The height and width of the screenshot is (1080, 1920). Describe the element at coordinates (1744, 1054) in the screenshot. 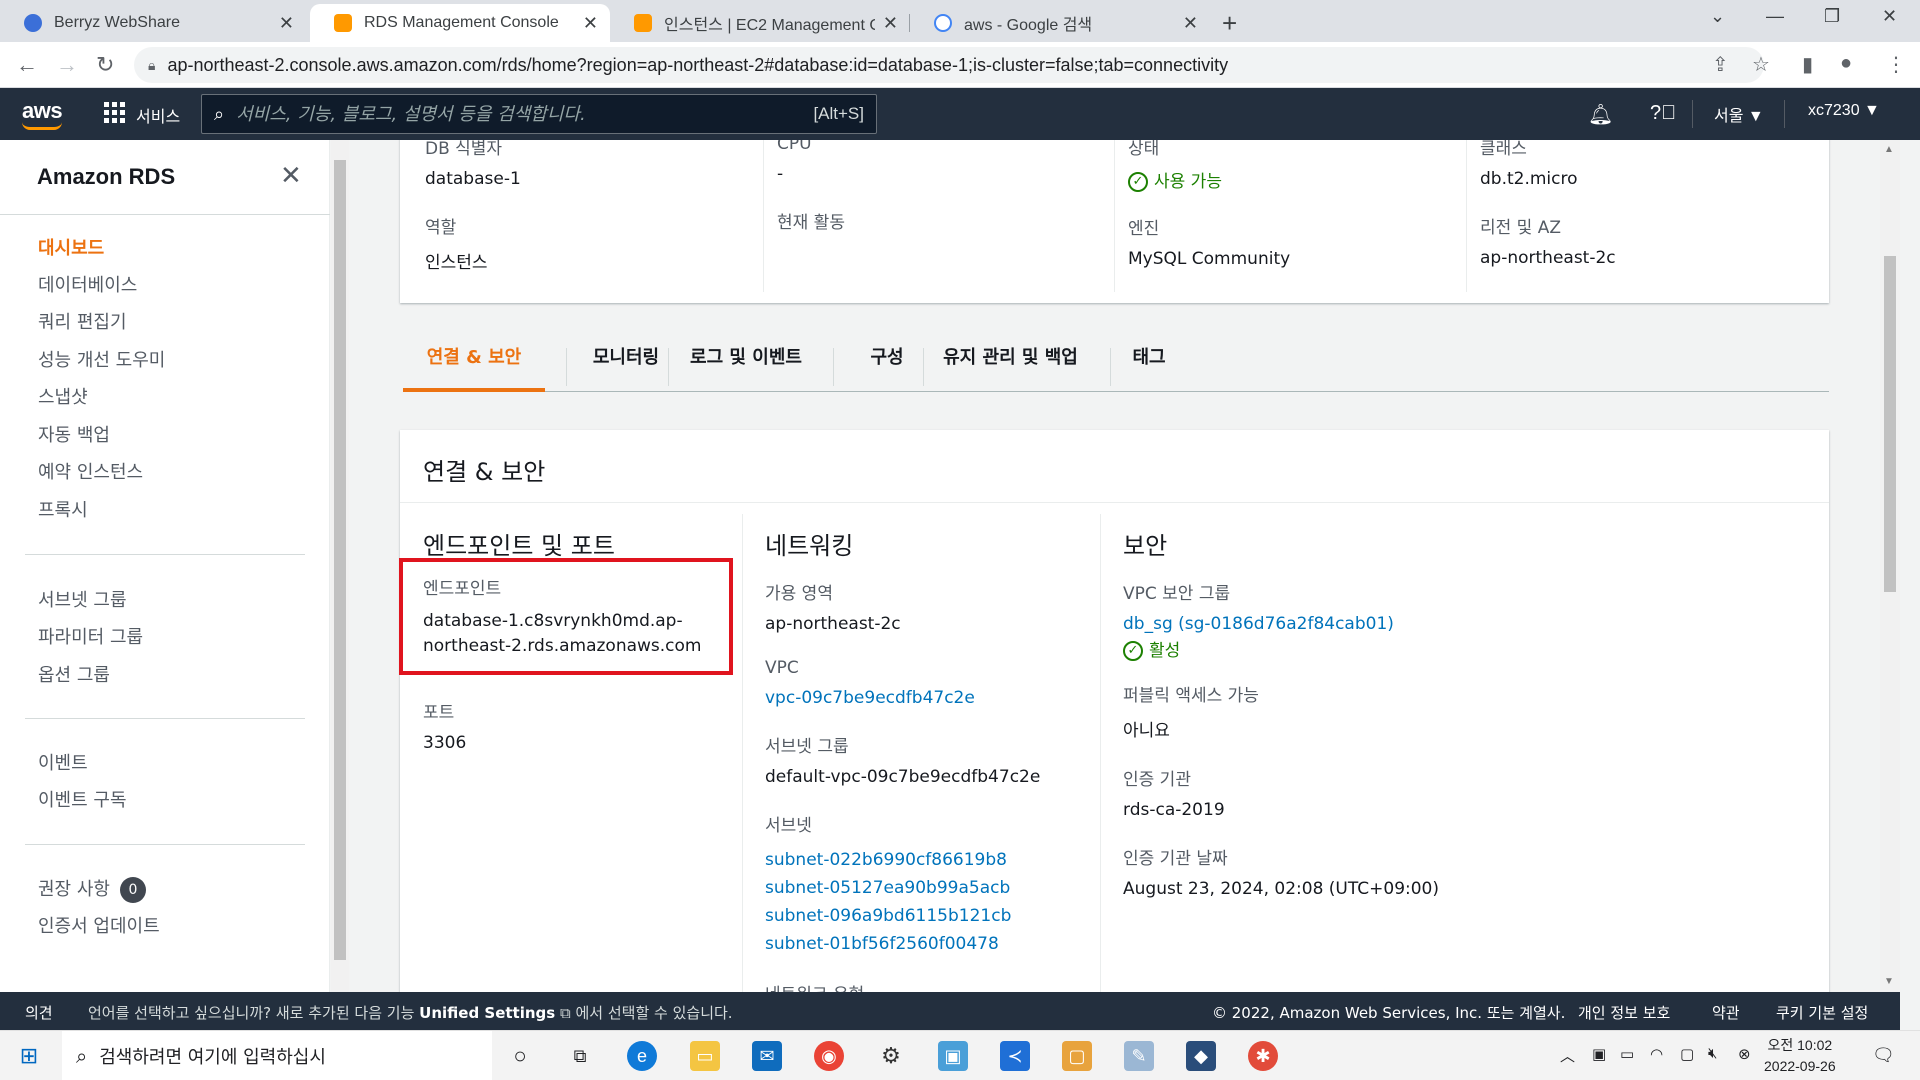

I see `tray-x-icon: ⊗` at that location.